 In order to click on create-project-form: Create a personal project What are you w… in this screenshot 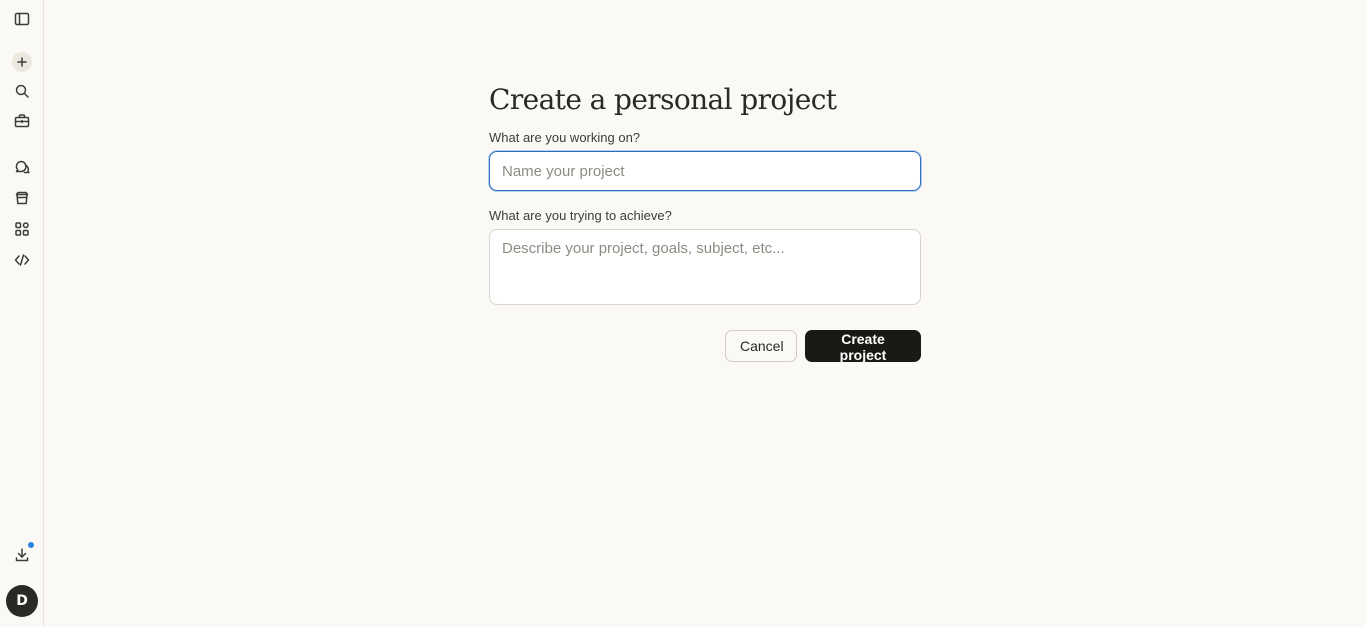, I will do `click(705, 222)`.